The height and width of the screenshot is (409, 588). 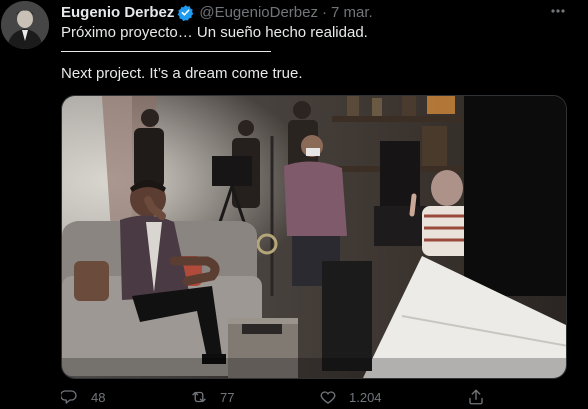 I want to click on verified-badge-icon, so click(x=185, y=12).